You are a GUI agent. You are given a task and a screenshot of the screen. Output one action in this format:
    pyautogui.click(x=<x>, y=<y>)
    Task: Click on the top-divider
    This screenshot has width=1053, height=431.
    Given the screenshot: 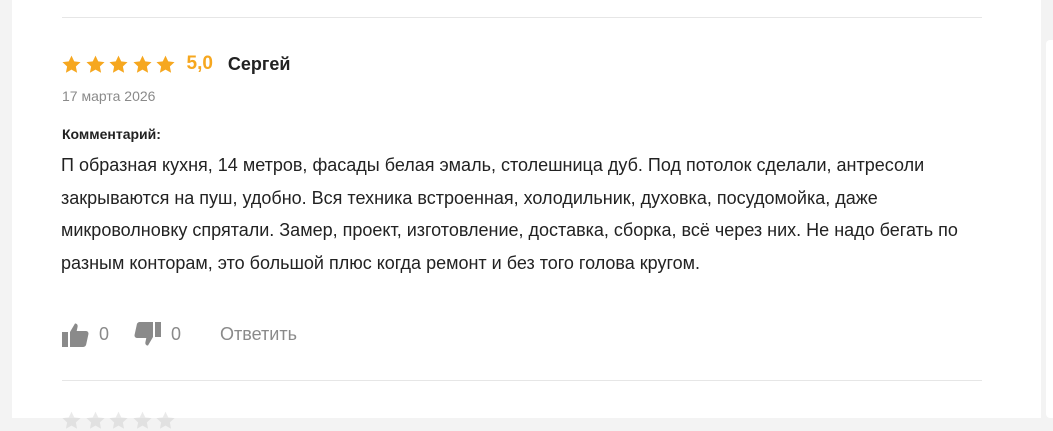 What is the action you would take?
    pyautogui.click(x=522, y=17)
    